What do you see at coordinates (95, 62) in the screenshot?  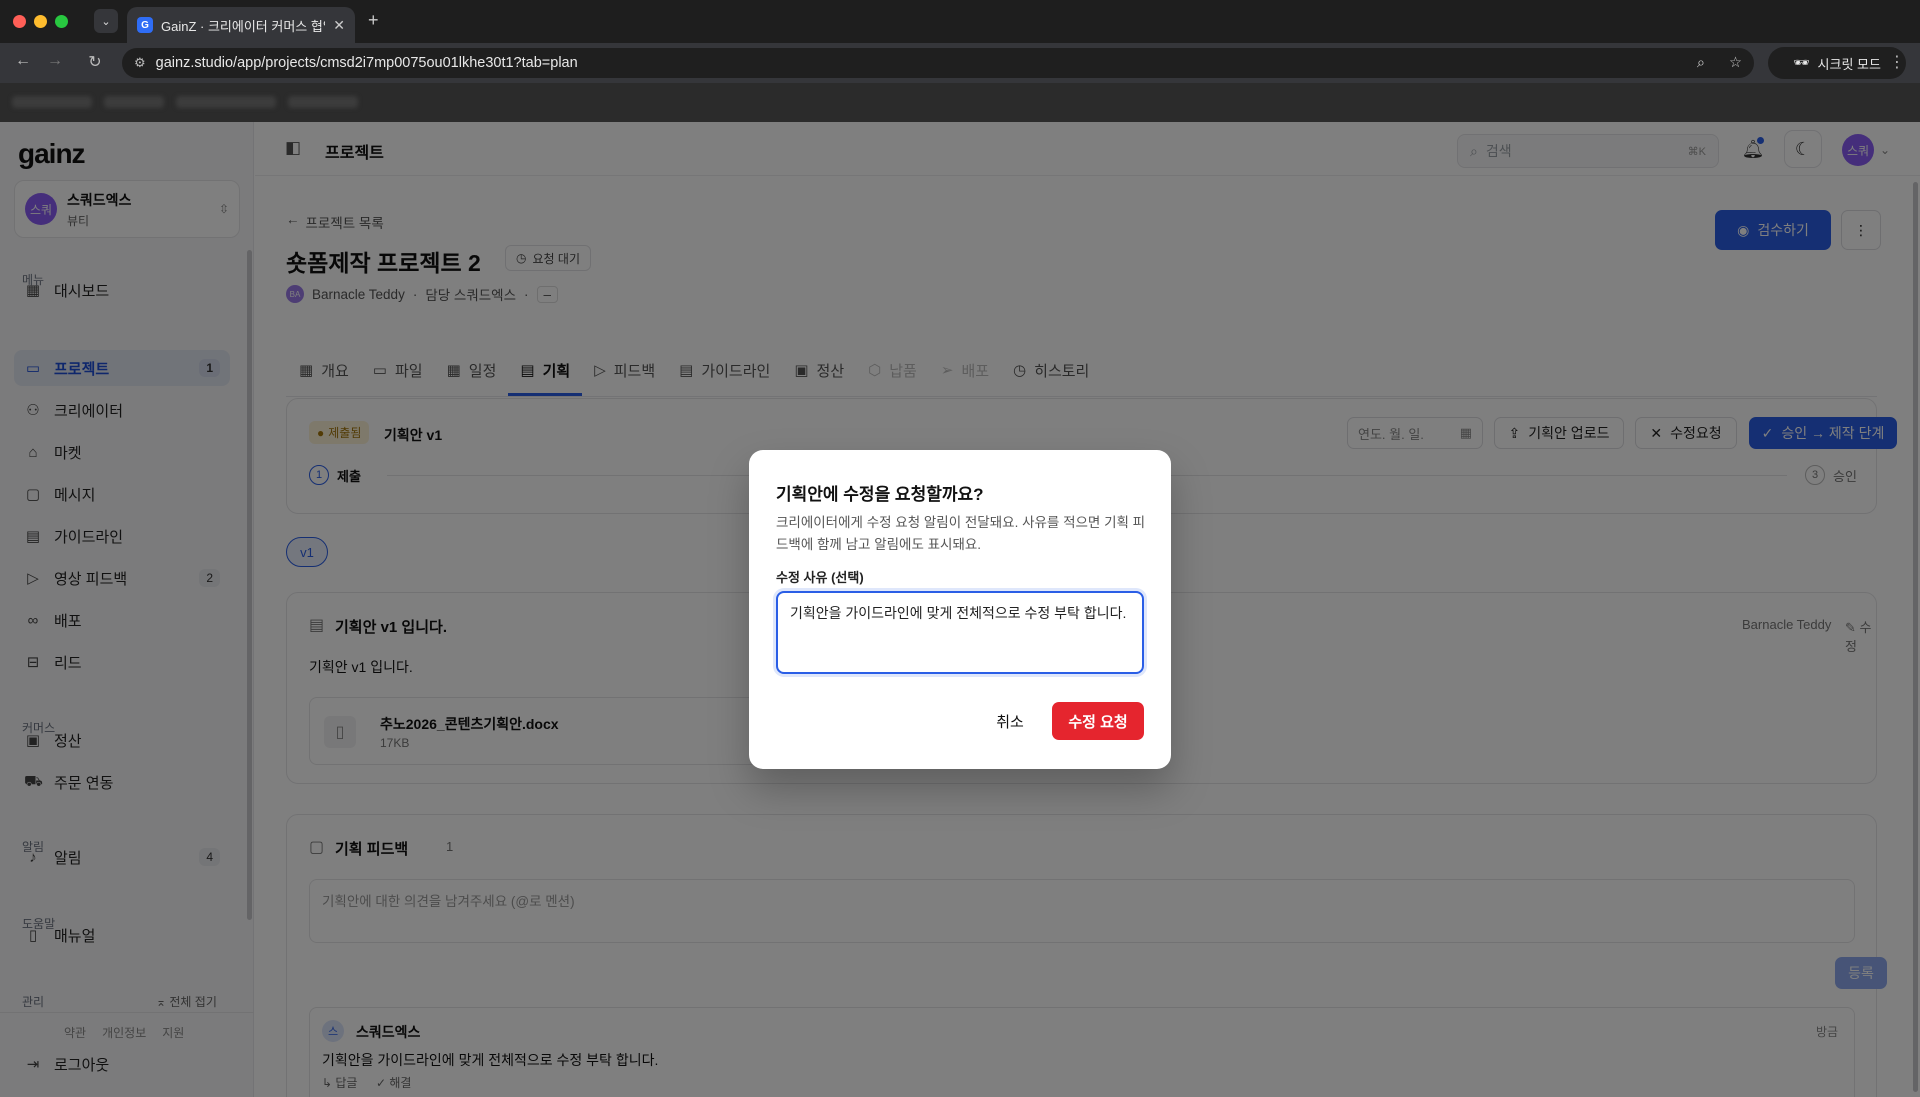 I see `reload-icon: ↻` at bounding box center [95, 62].